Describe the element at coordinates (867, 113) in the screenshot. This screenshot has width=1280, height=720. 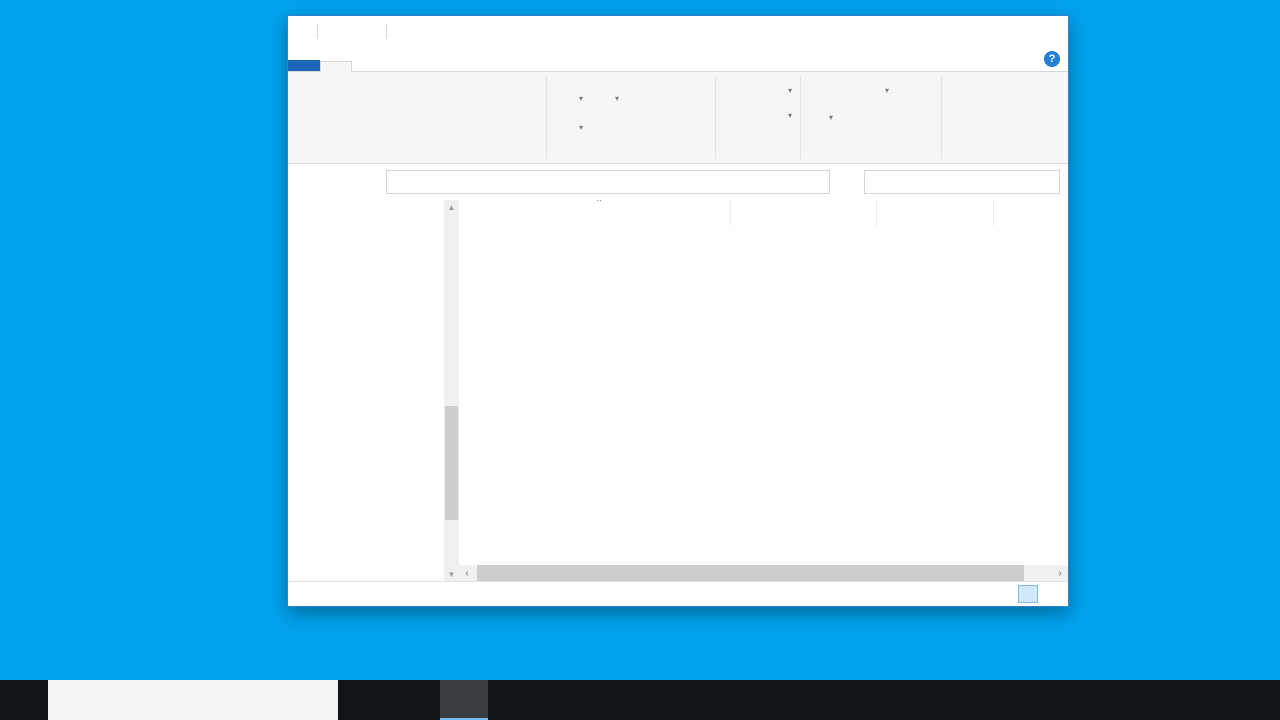
I see `edit-icon` at that location.